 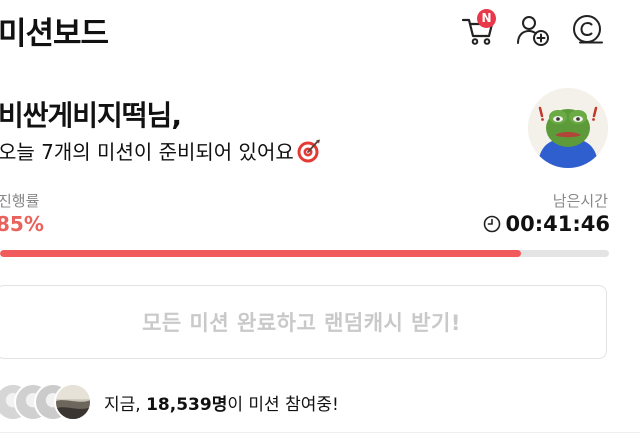 I want to click on avatar, so click(x=568, y=128).